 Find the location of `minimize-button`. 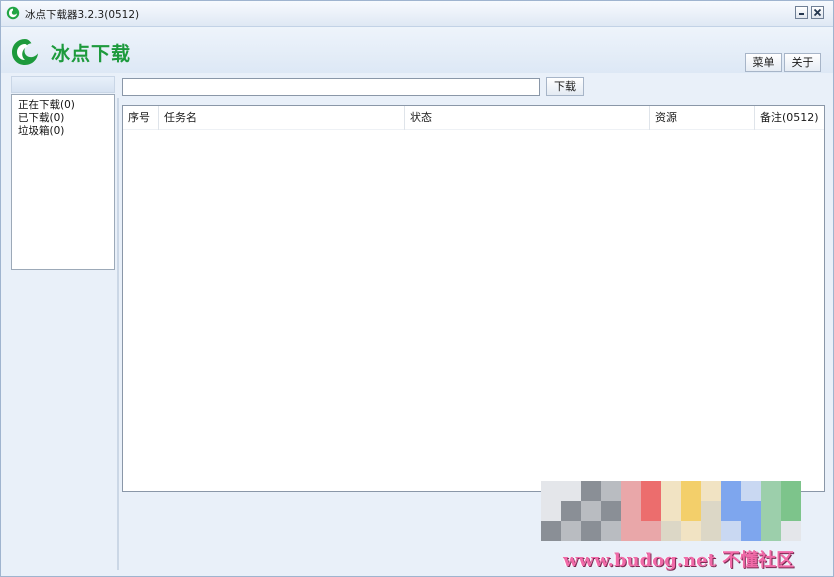

minimize-button is located at coordinates (801, 12).